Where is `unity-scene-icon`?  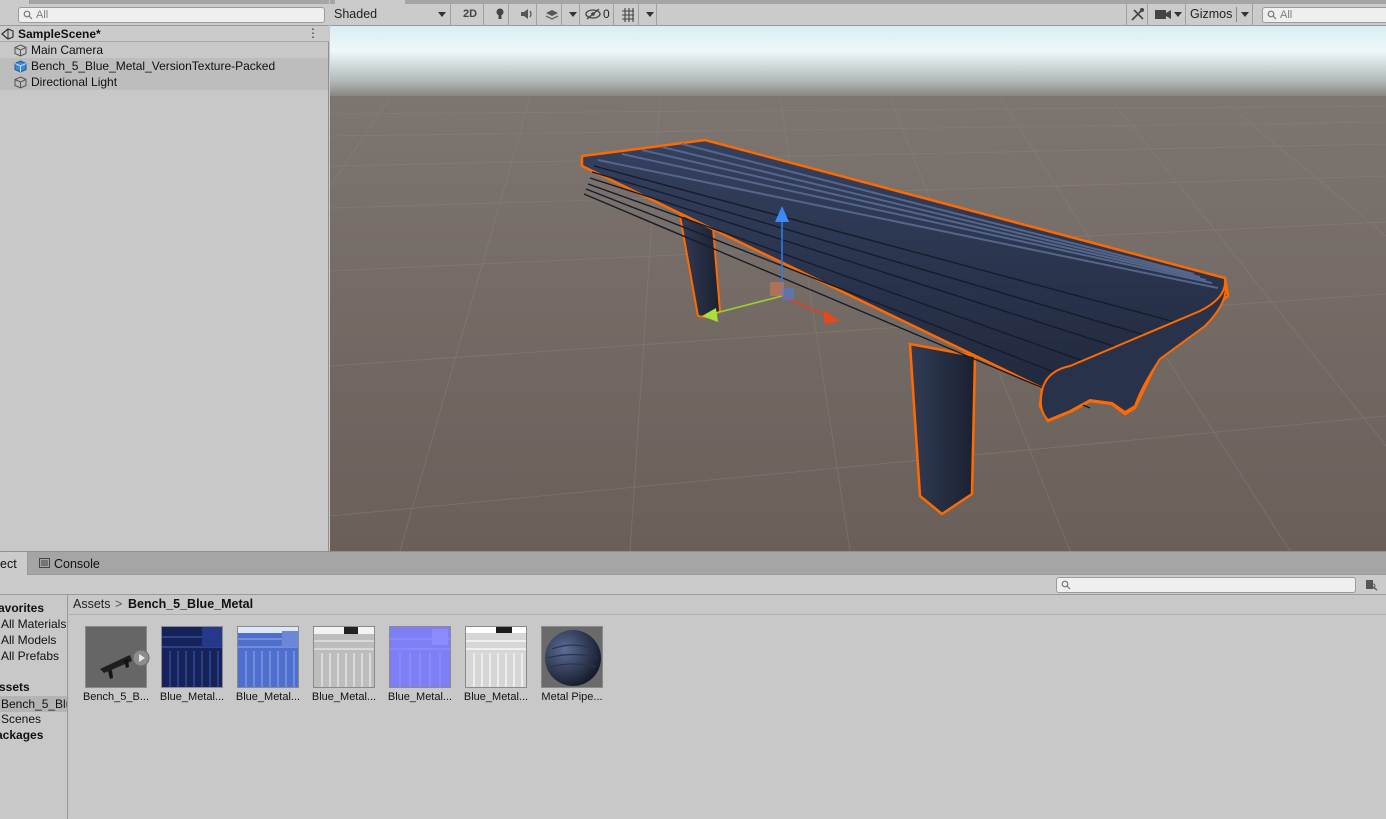 unity-scene-icon is located at coordinates (7, 34).